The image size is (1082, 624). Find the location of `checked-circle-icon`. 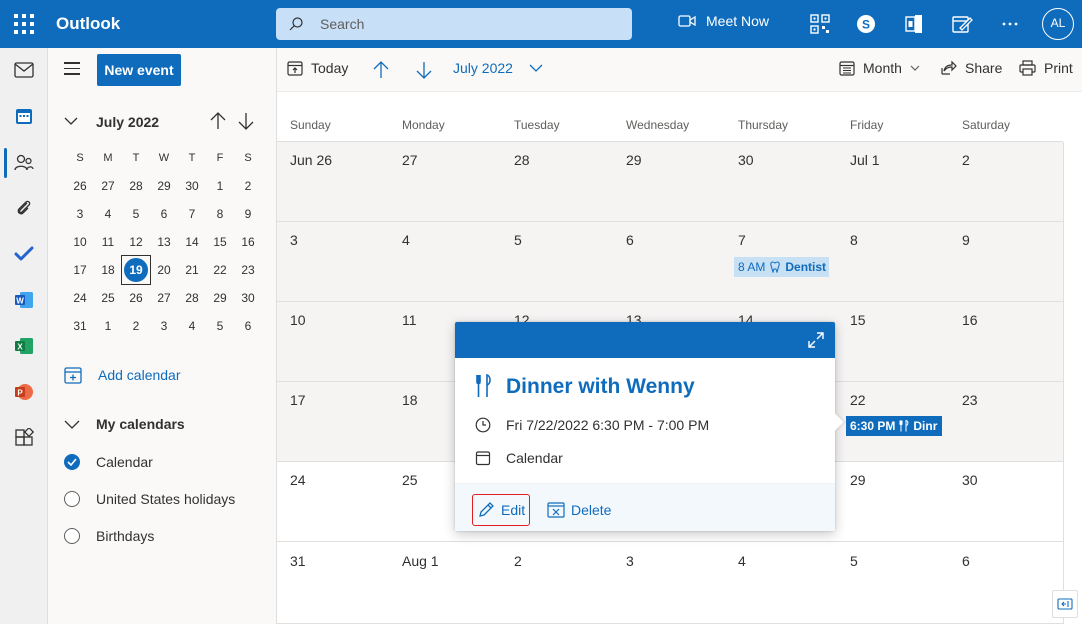

checked-circle-icon is located at coordinates (72, 462).